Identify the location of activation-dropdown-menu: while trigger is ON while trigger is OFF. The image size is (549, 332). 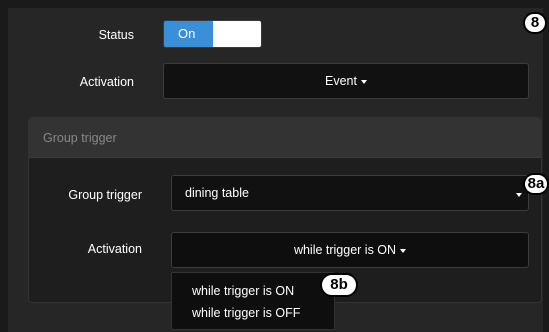
(253, 301).